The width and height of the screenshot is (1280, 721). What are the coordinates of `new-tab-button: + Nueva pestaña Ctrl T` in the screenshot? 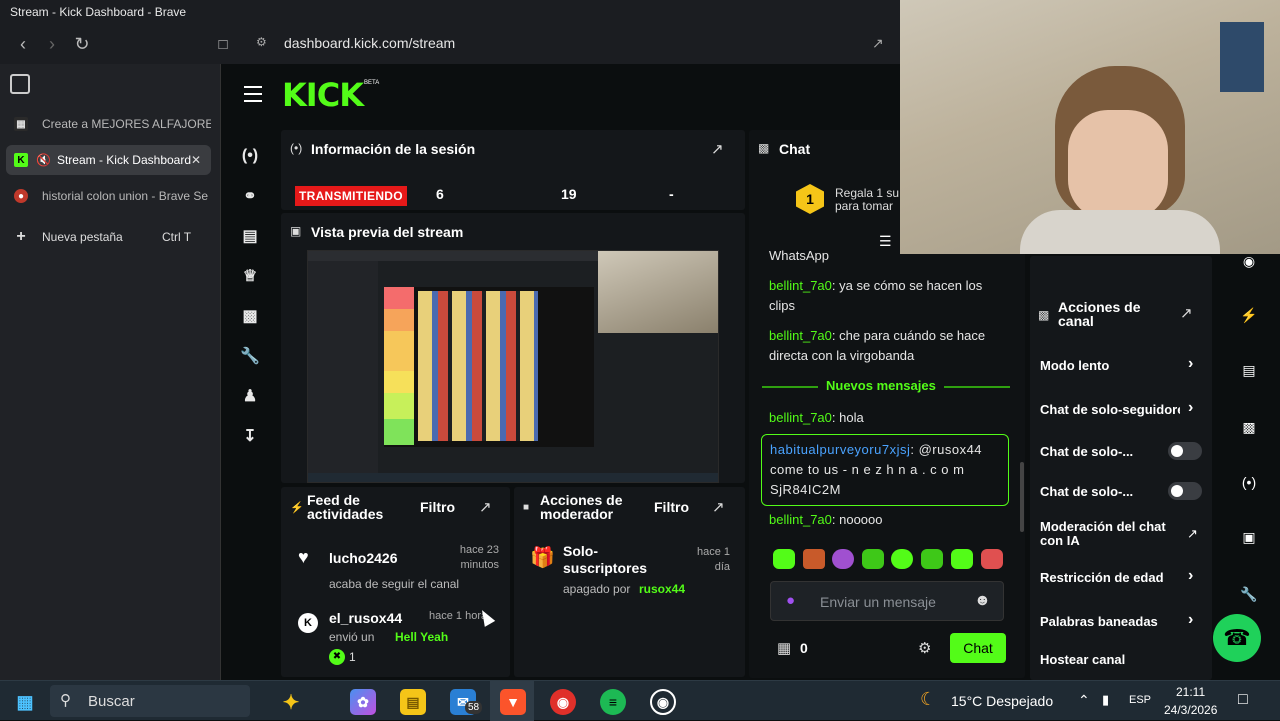 It's located at (108, 237).